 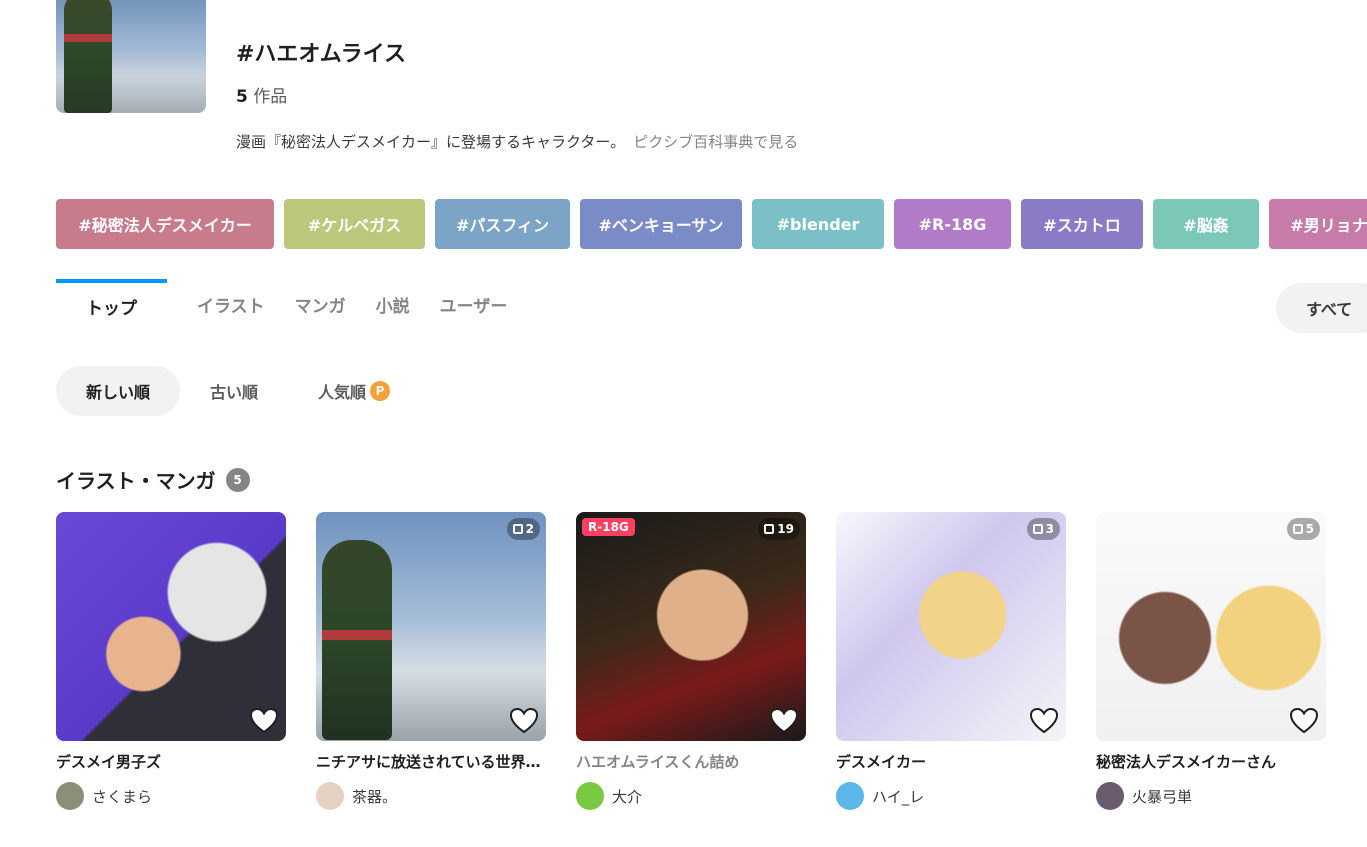 I want to click on page-count-badge: 19, so click(x=779, y=529).